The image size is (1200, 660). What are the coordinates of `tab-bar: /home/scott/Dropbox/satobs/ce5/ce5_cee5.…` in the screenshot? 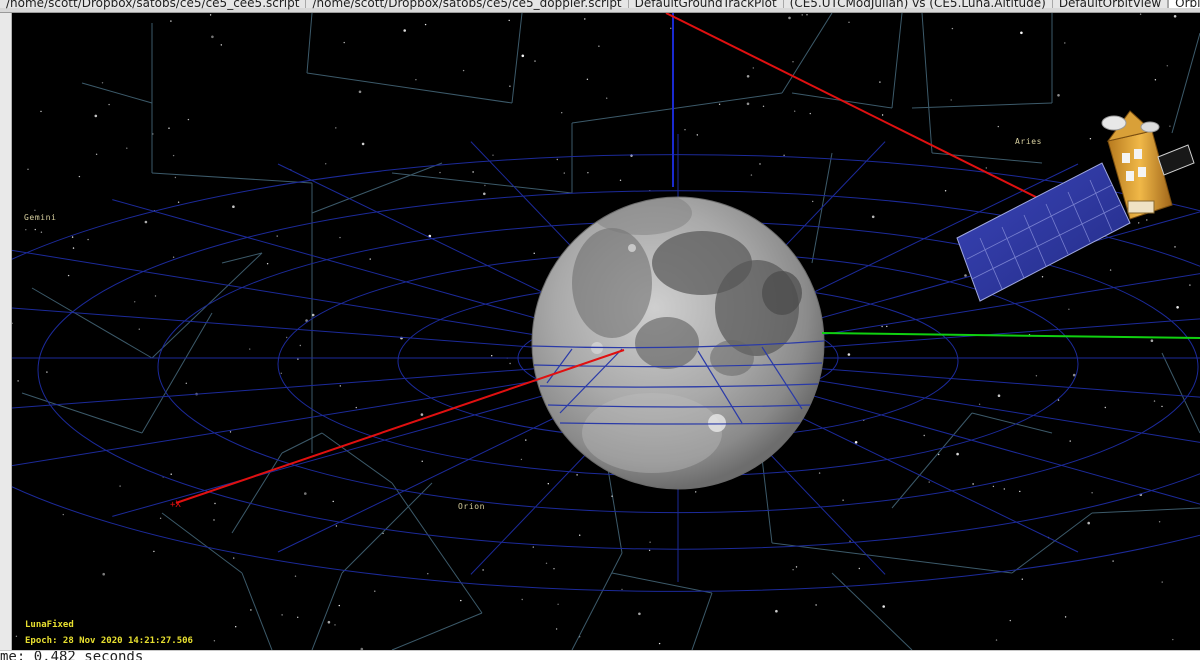 It's located at (600, 6).